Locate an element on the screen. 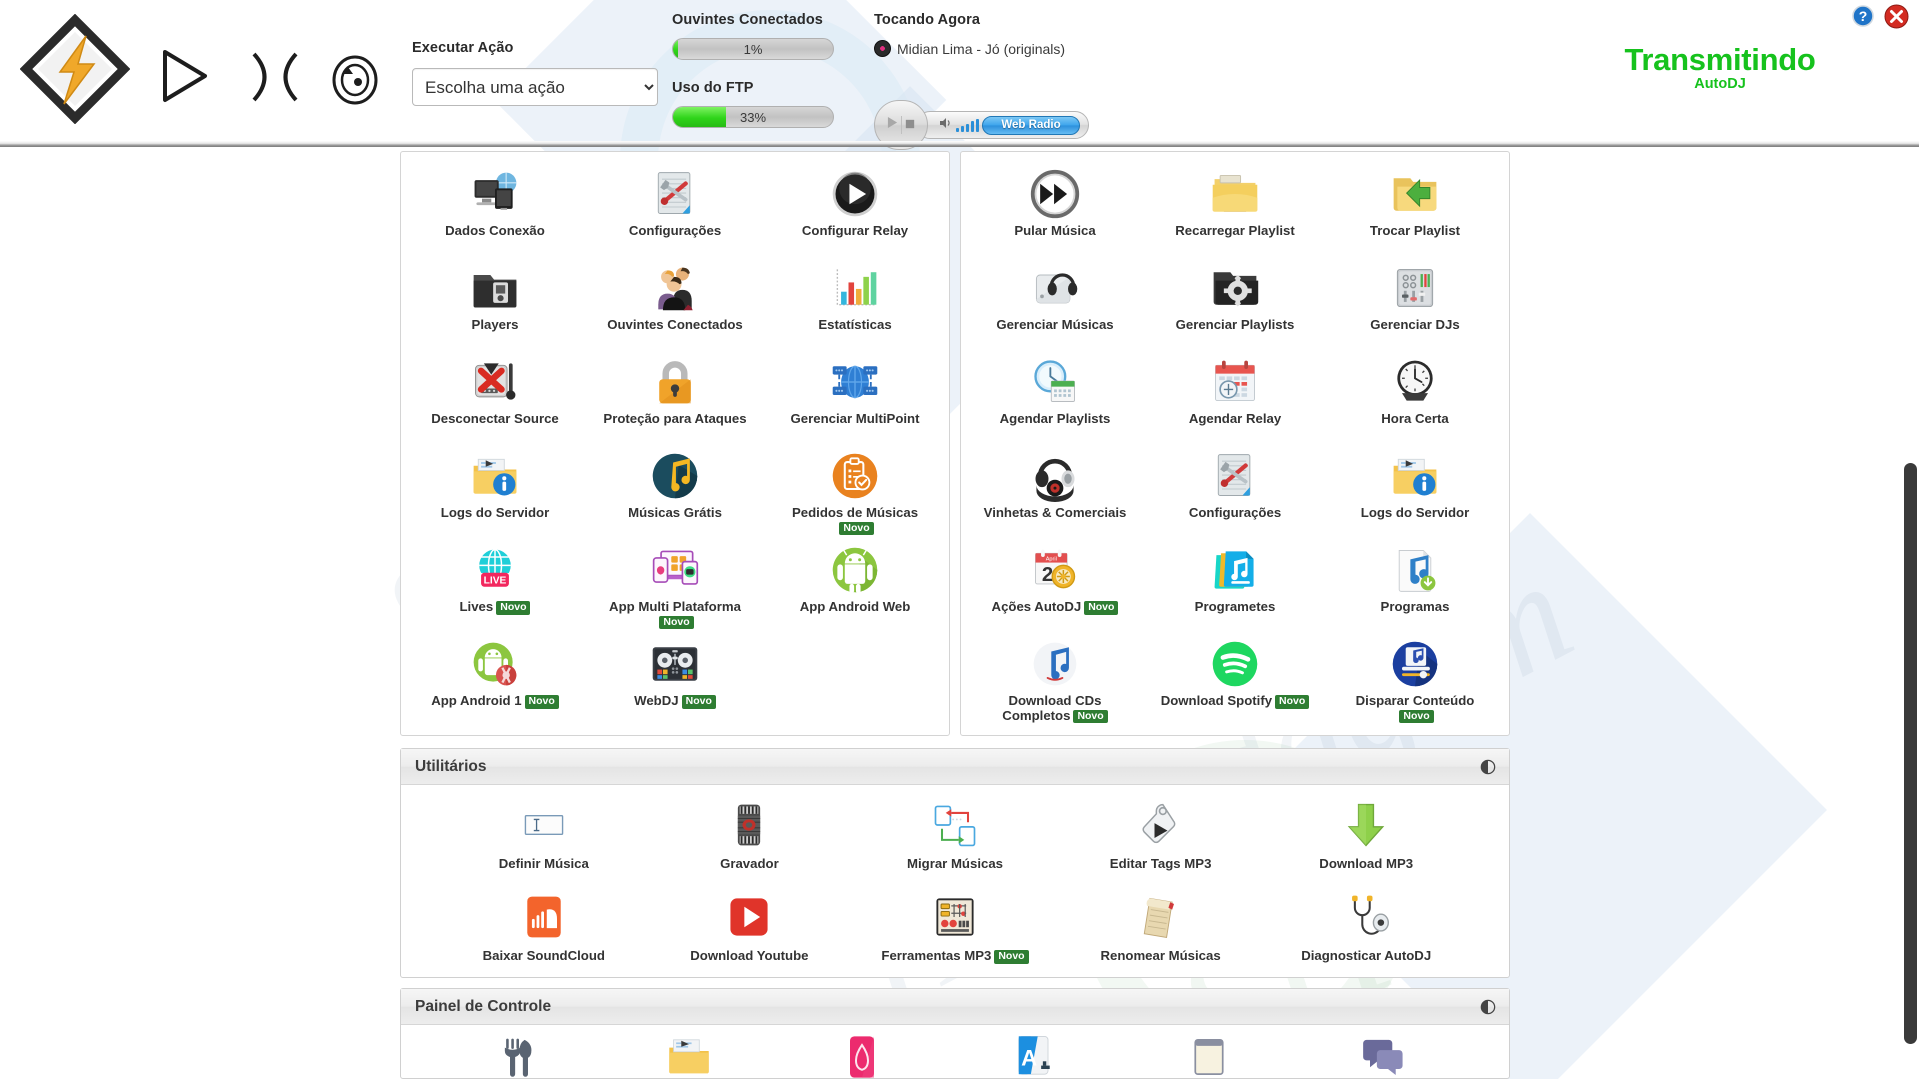 The height and width of the screenshot is (1083, 1919). right-item-download-cds-completos: Download CDs CompletosNovo is located at coordinates (1055, 677).